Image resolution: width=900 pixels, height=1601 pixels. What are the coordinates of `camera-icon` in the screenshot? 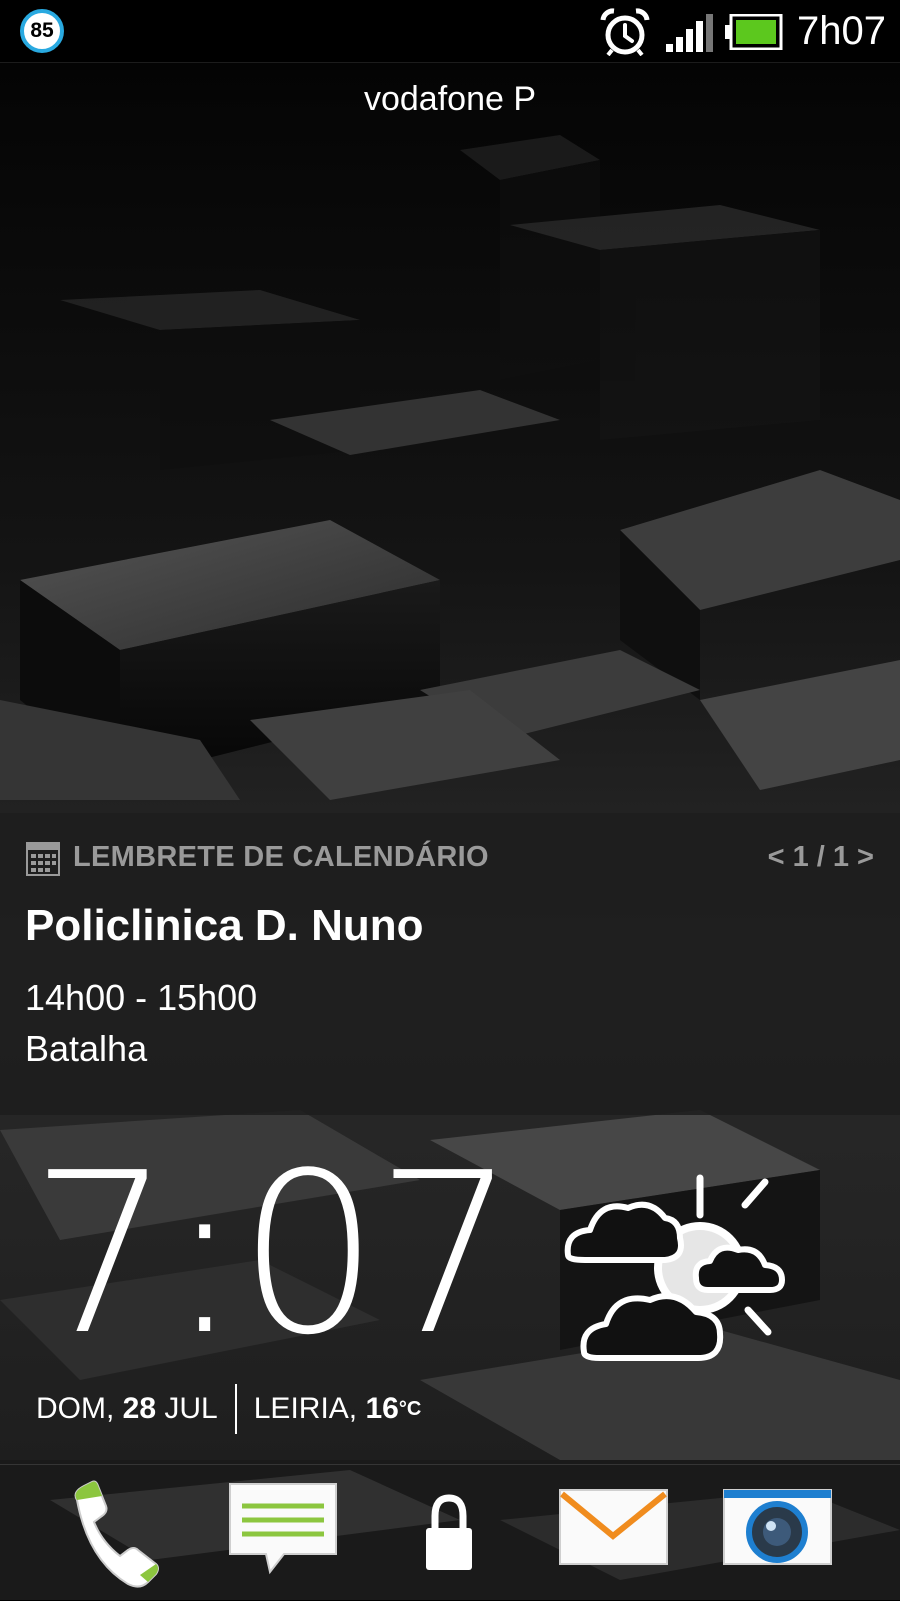 It's located at (777, 1535).